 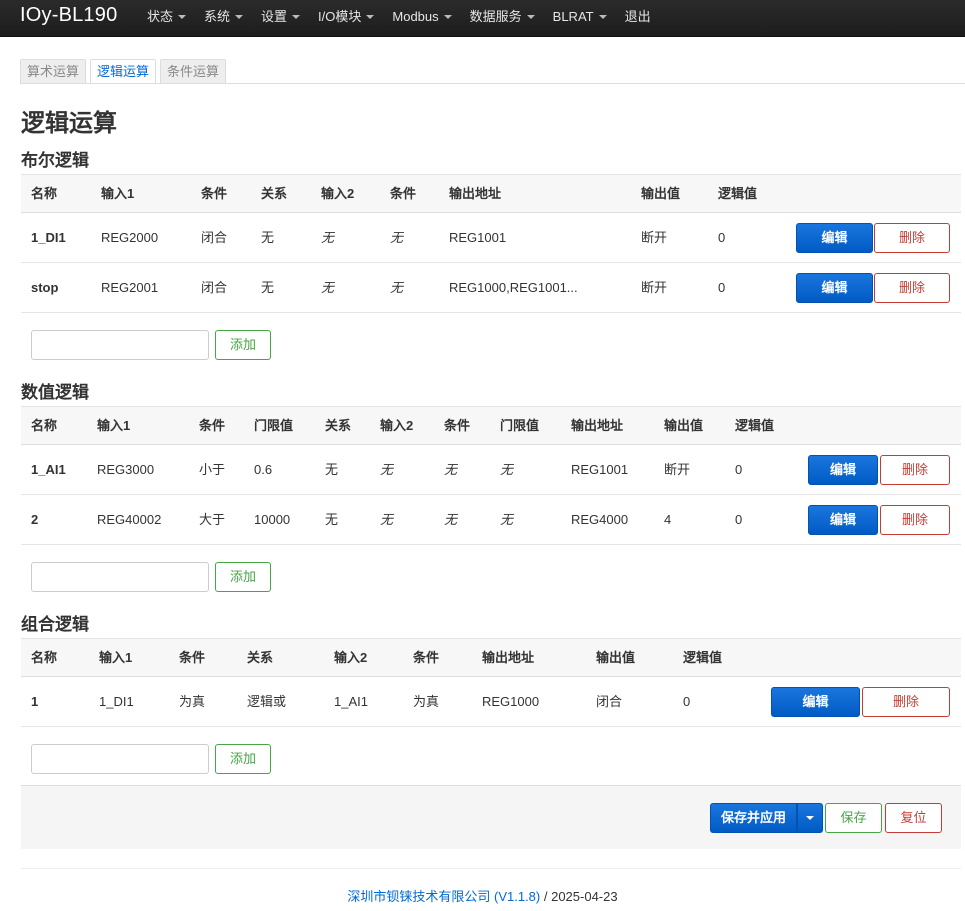 What do you see at coordinates (274, 193) in the screenshot?
I see `column-header: 关系` at bounding box center [274, 193].